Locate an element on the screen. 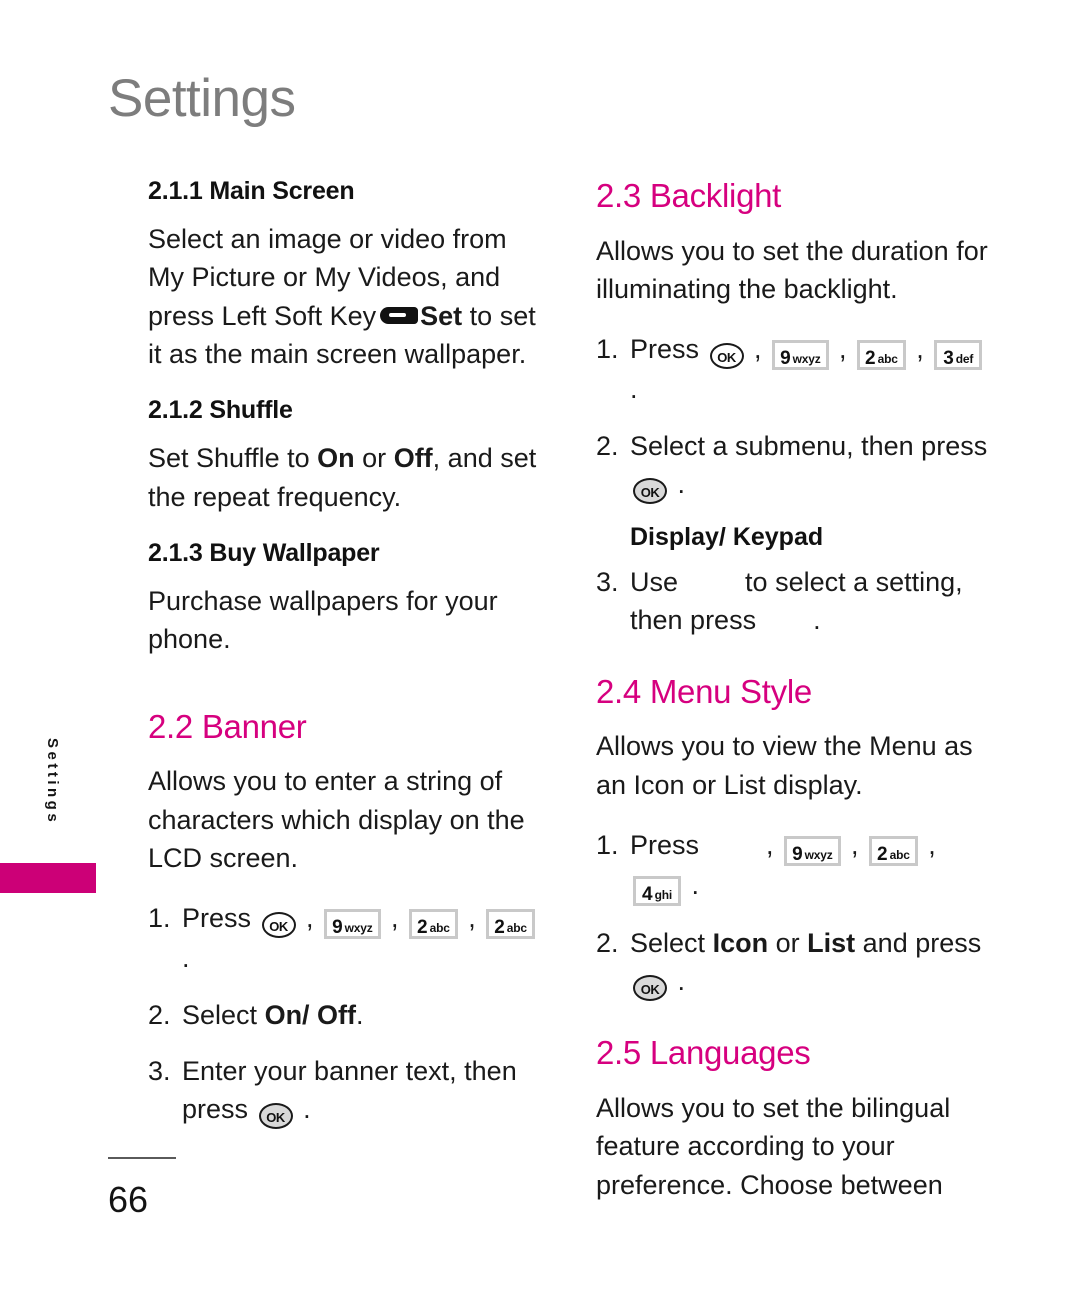  step-text-after2: and press is located at coordinates (922, 943).